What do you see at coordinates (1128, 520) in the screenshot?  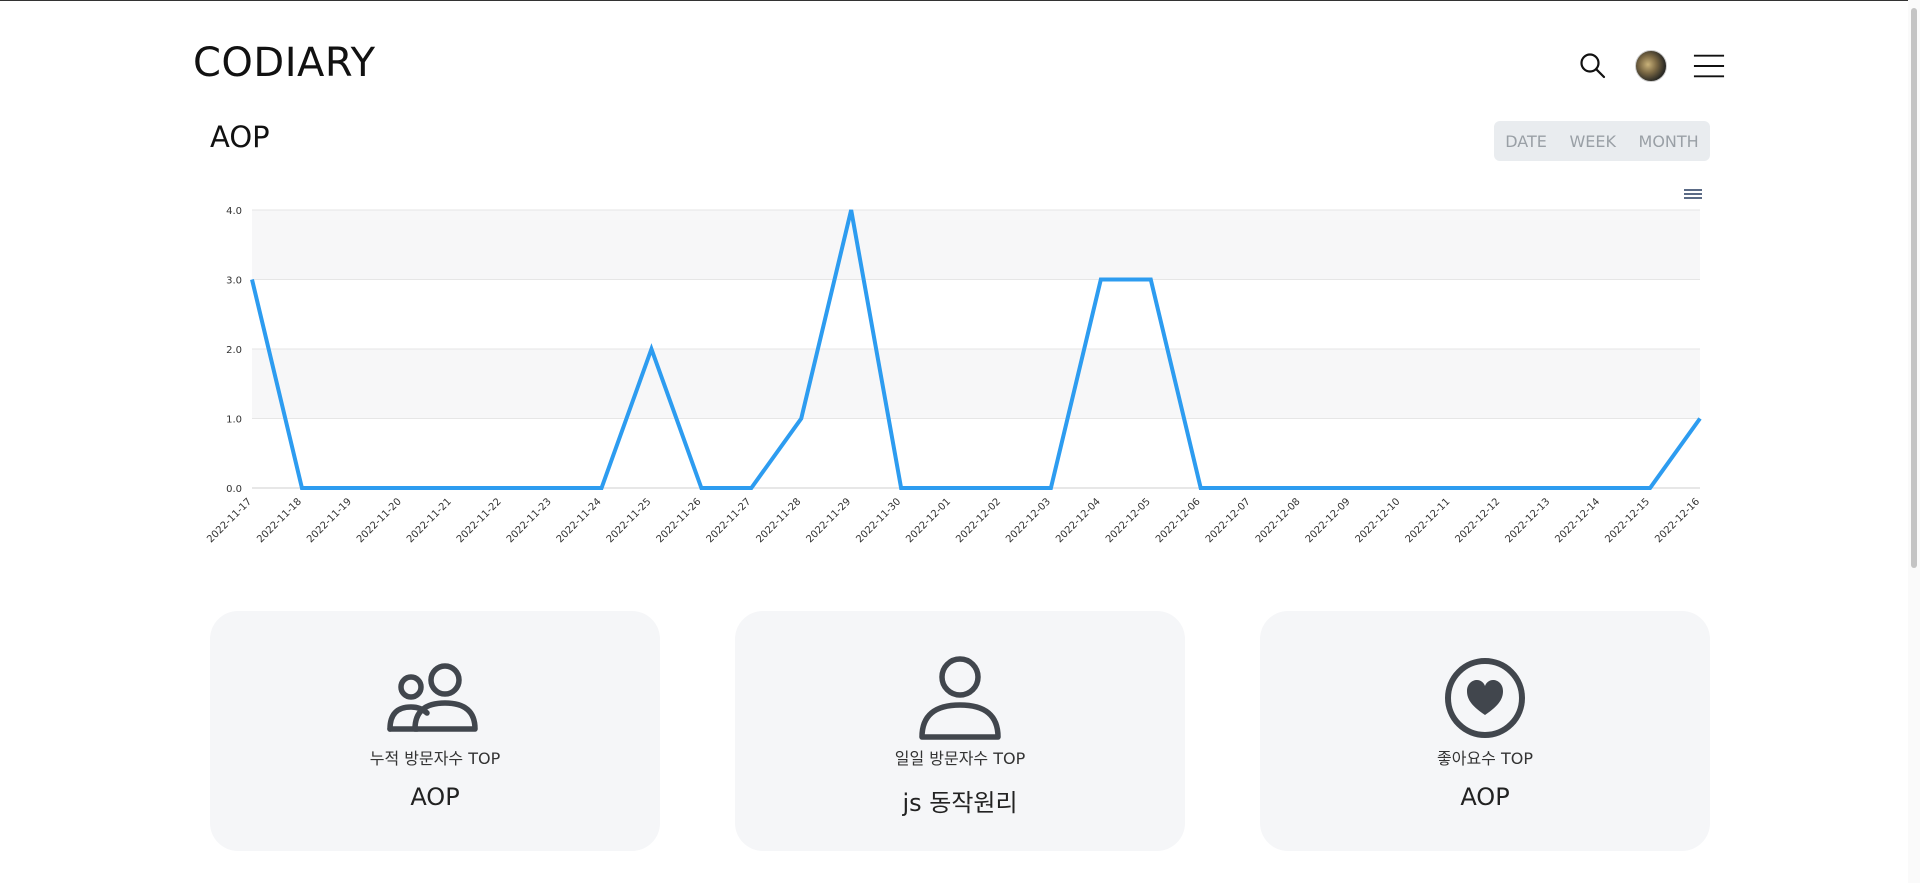 I see `x-tick-label: 2022-12-05` at bounding box center [1128, 520].